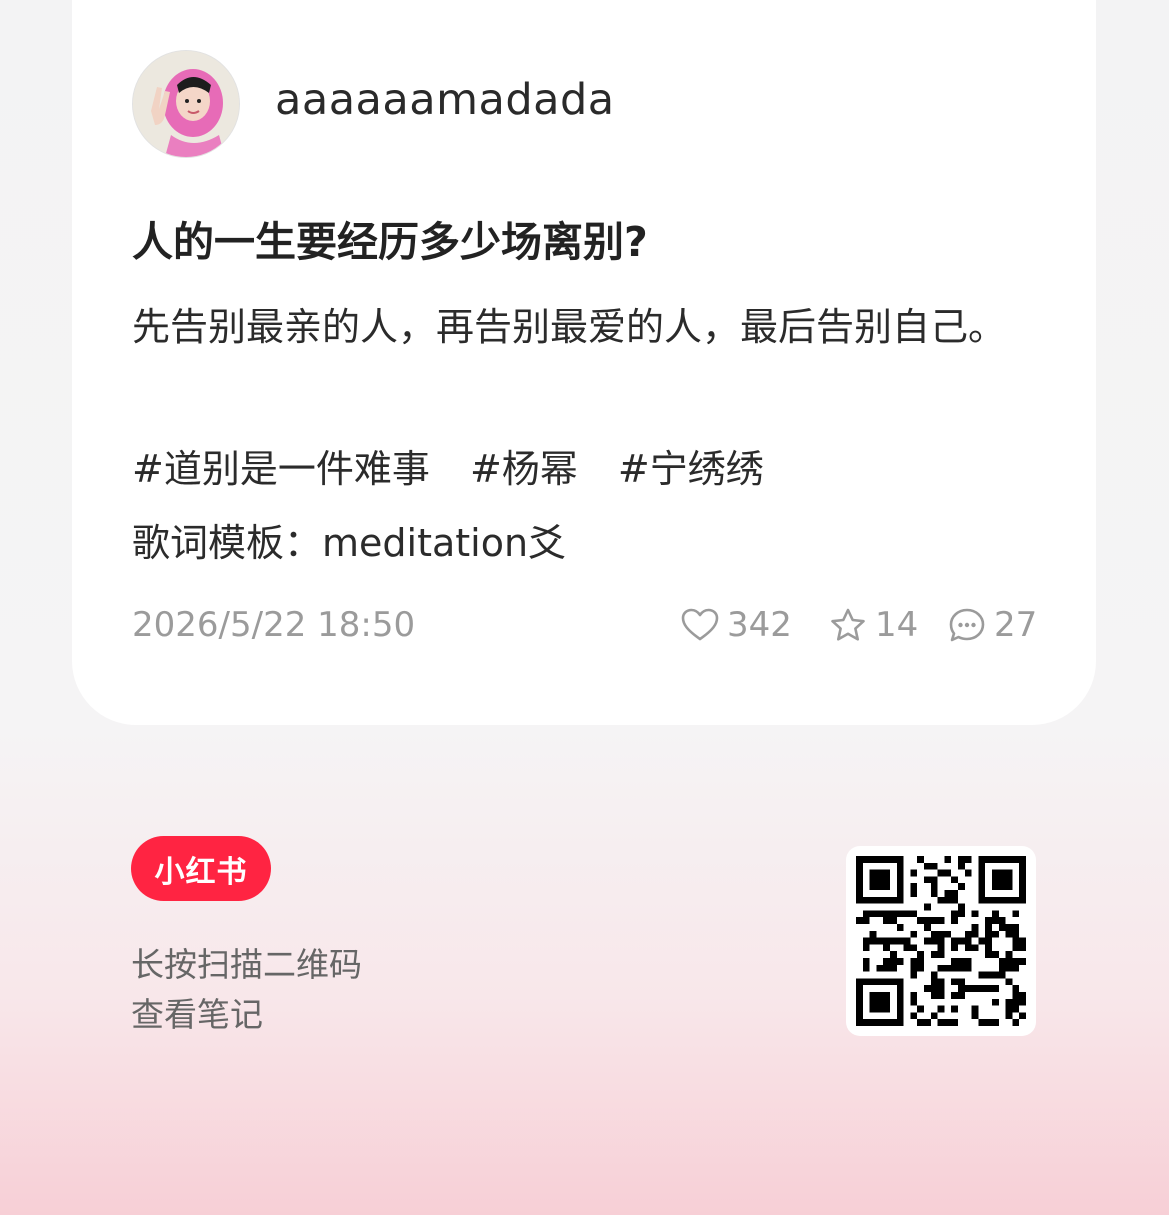  Describe the element at coordinates (445, 100) in the screenshot. I see `username: aaaaaamadada` at that location.